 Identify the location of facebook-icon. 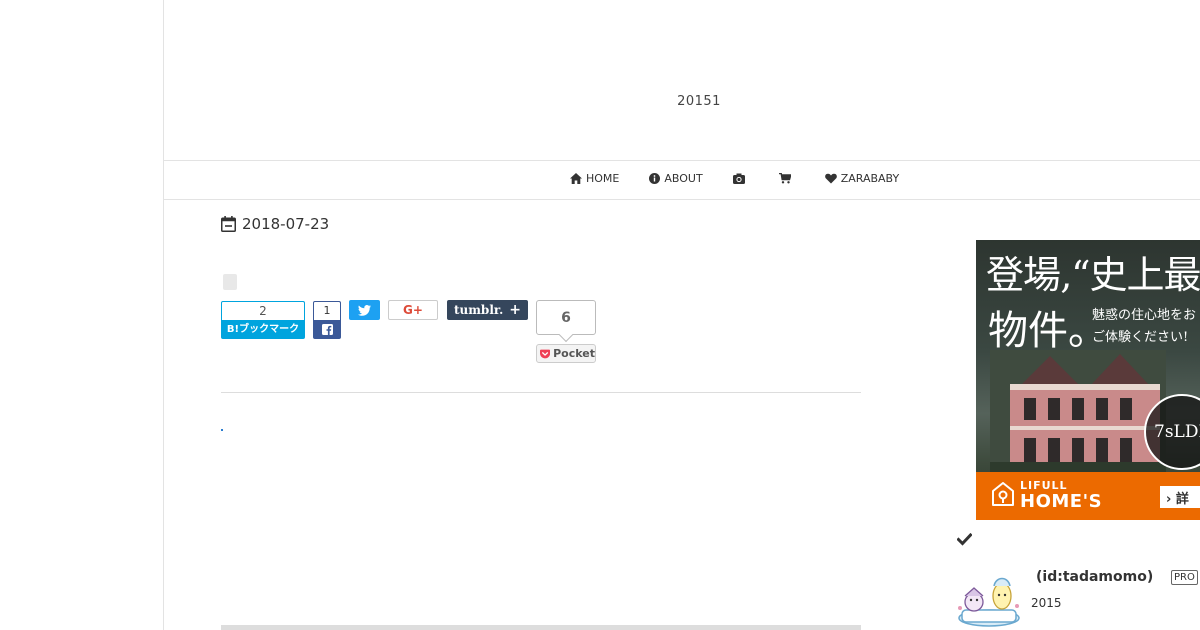
(327, 329).